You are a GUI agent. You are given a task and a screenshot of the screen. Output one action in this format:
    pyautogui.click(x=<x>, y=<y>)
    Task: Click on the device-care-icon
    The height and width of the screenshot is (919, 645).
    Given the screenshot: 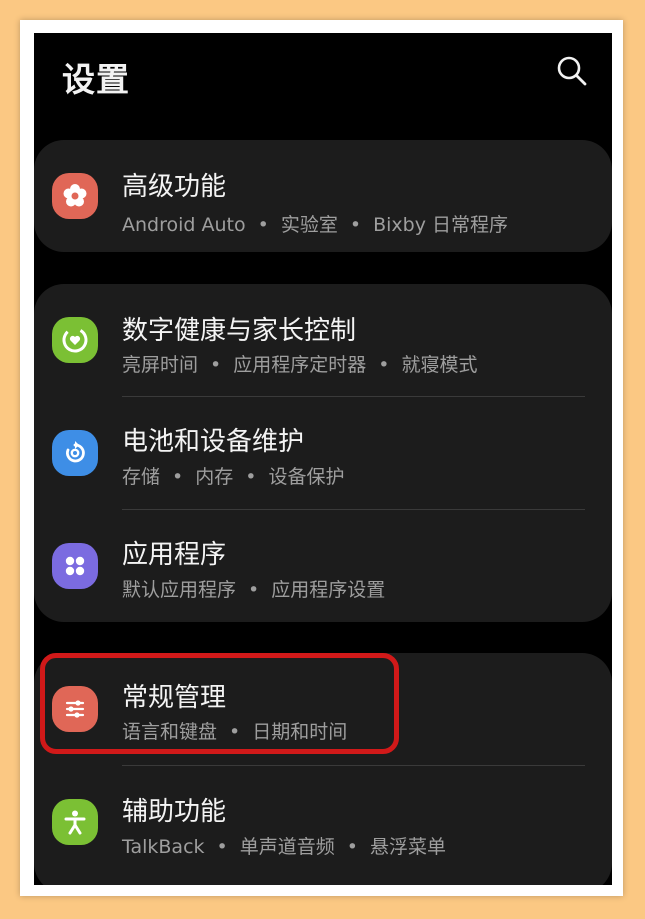 What is the action you would take?
    pyautogui.click(x=75, y=453)
    